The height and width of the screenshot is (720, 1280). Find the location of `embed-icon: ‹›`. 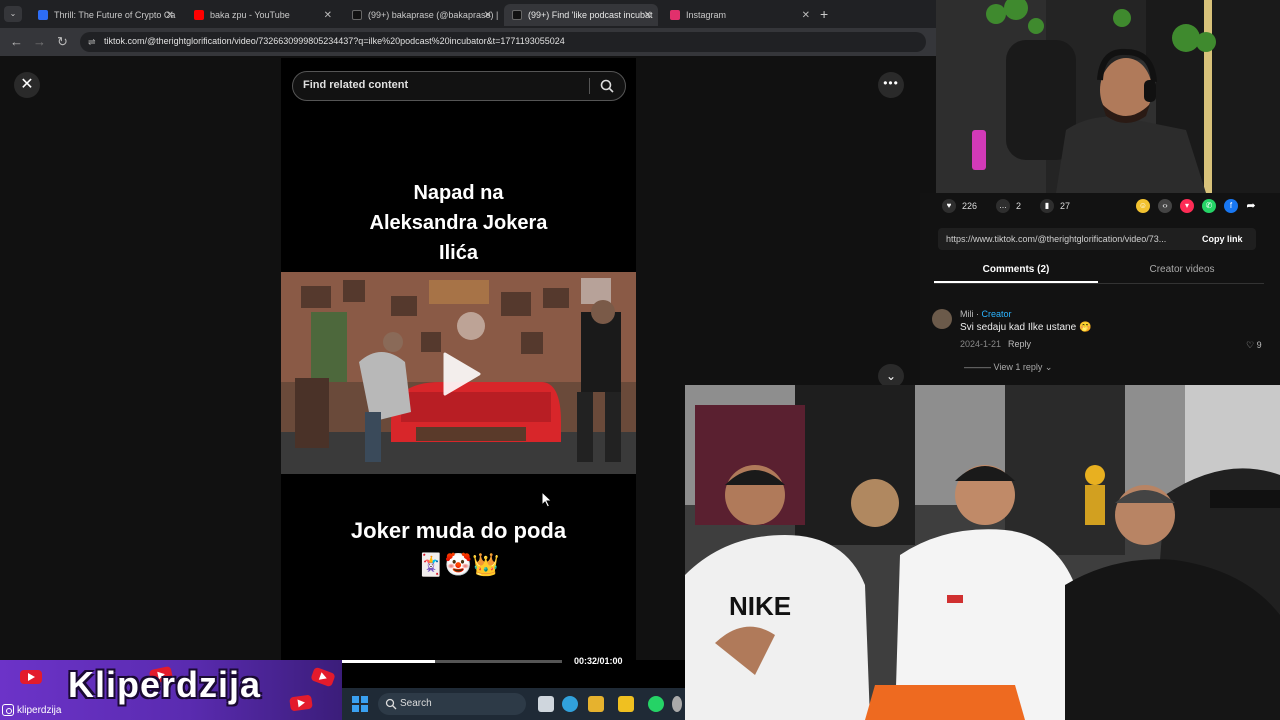

embed-icon: ‹› is located at coordinates (1165, 206).